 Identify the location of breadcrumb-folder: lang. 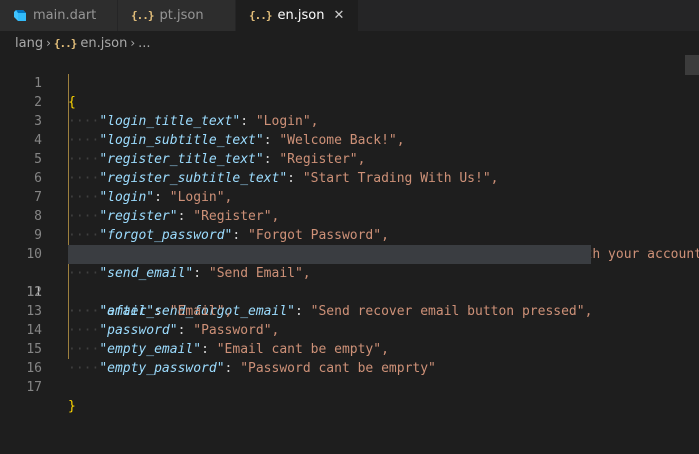
(29, 43).